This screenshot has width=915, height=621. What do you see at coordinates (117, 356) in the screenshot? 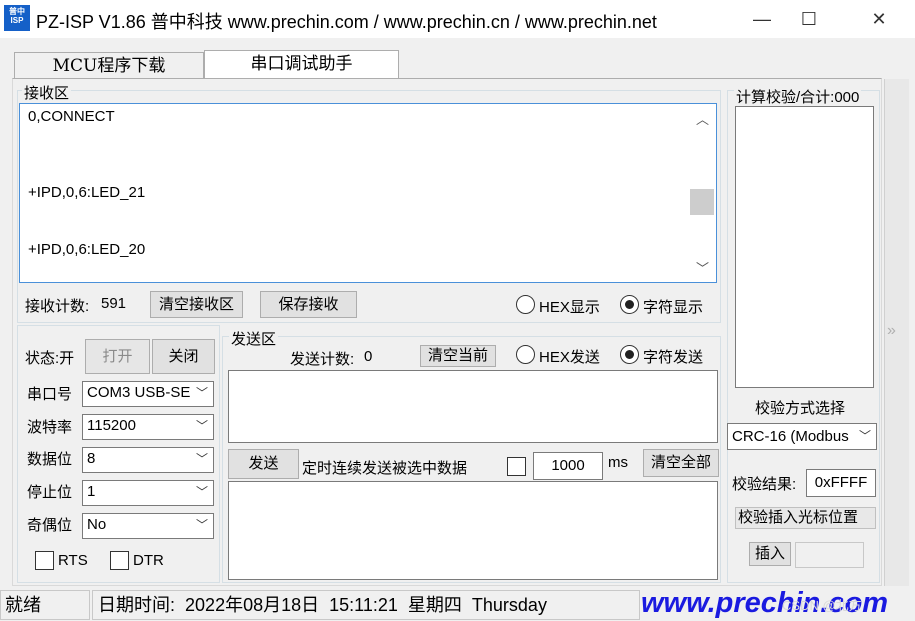
I see `open-port-button: 打开` at bounding box center [117, 356].